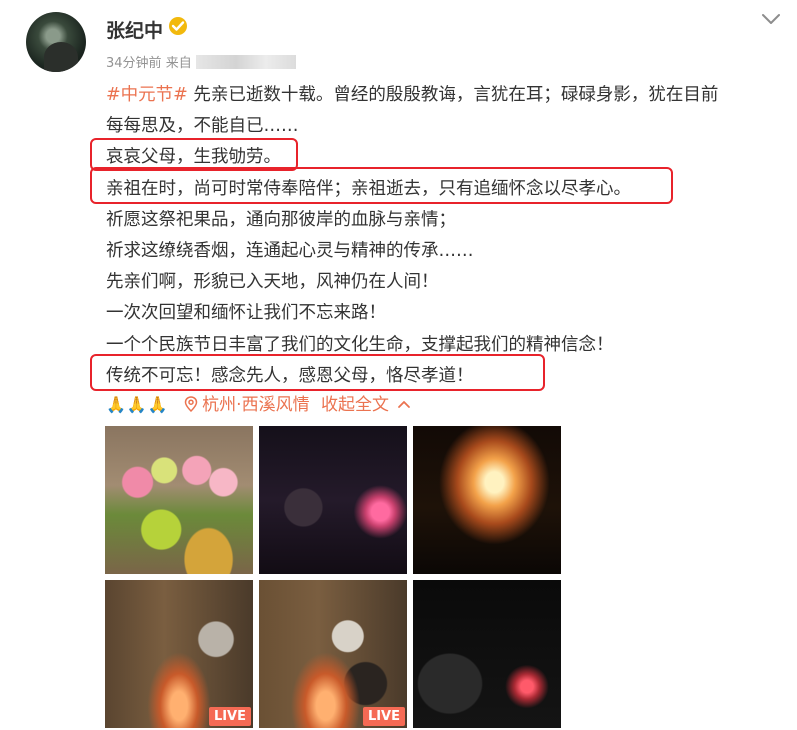 The height and width of the screenshot is (730, 797). What do you see at coordinates (147, 95) in the screenshot?
I see `hashtag-link: #中元节#` at bounding box center [147, 95].